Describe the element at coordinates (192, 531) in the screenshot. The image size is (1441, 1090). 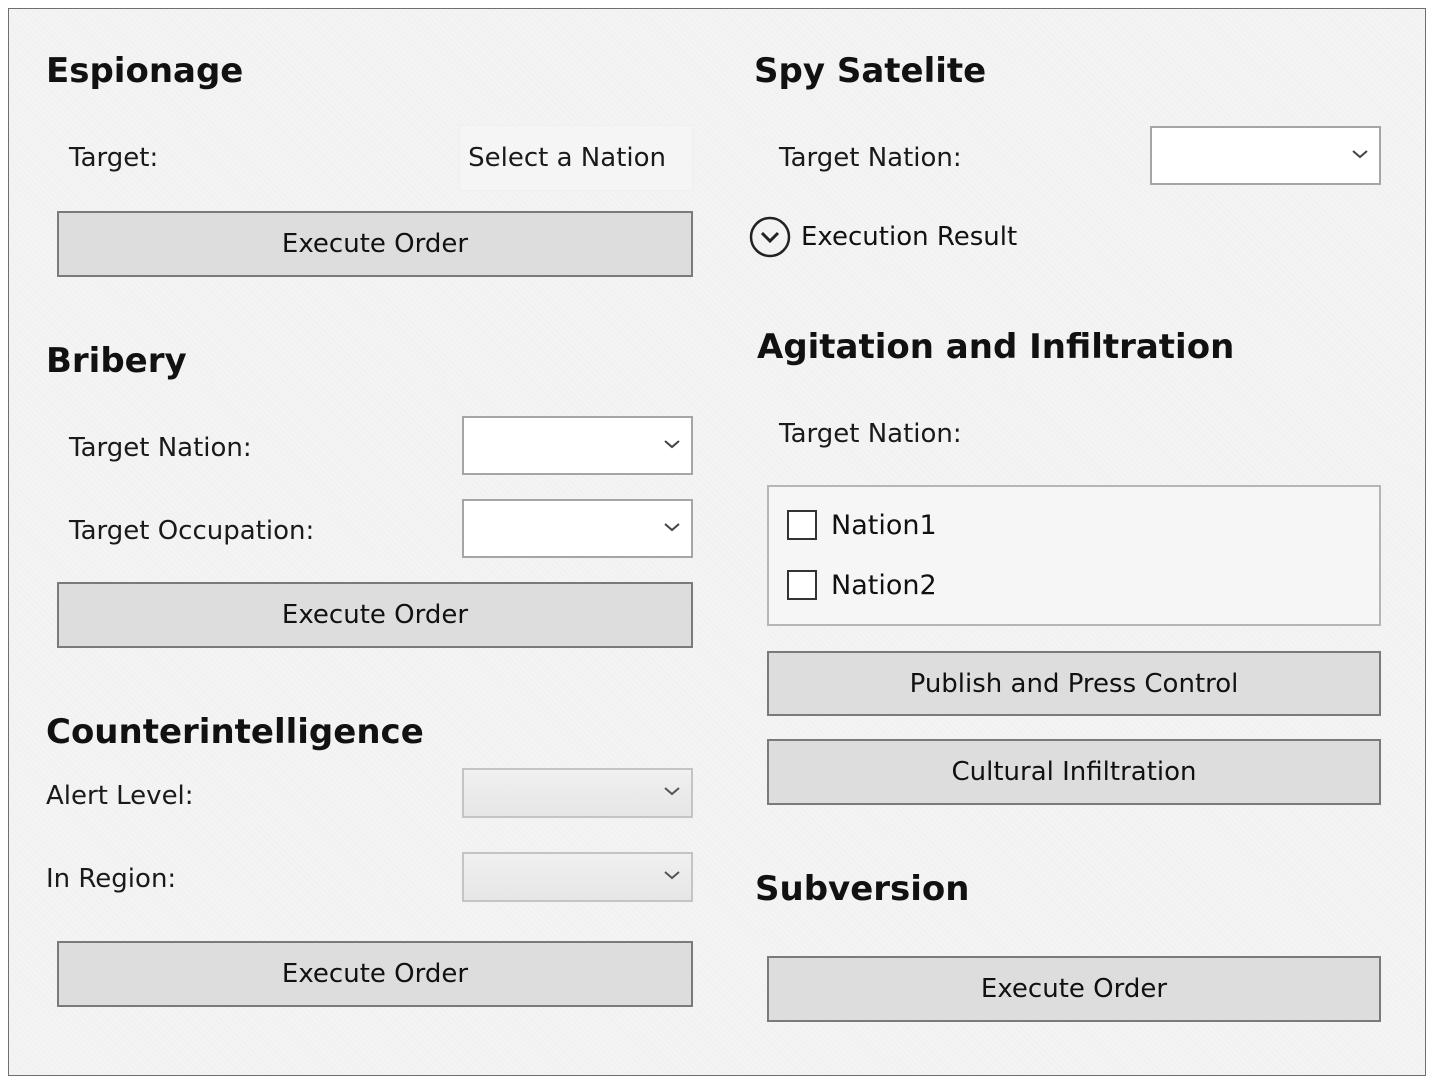
I see `bribery-target-occupation-label: Target Occupation:` at that location.